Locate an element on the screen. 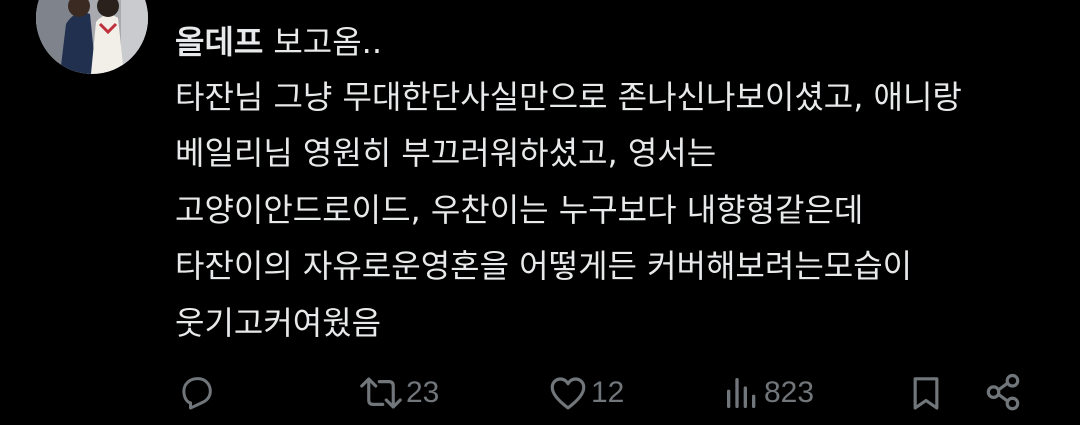  views-button: 823 is located at coordinates (768, 393).